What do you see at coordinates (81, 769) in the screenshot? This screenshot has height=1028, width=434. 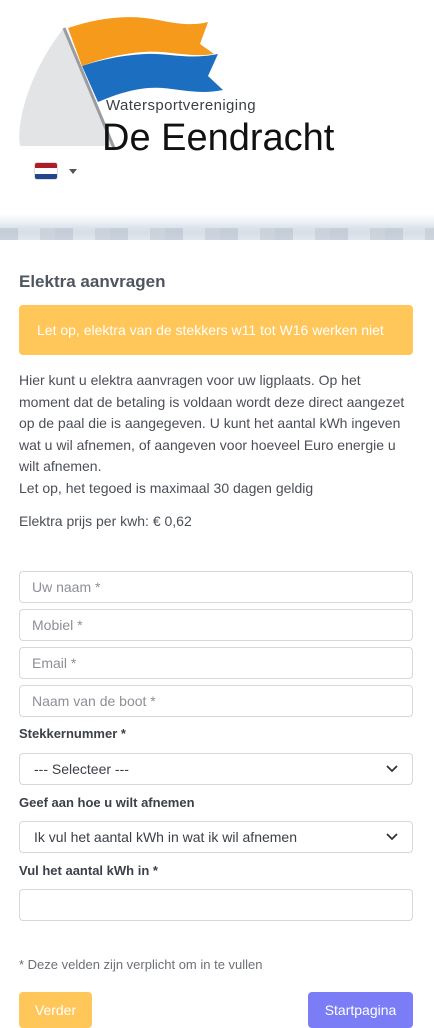 I see `plug-select-value: --- Selecteer ---` at bounding box center [81, 769].